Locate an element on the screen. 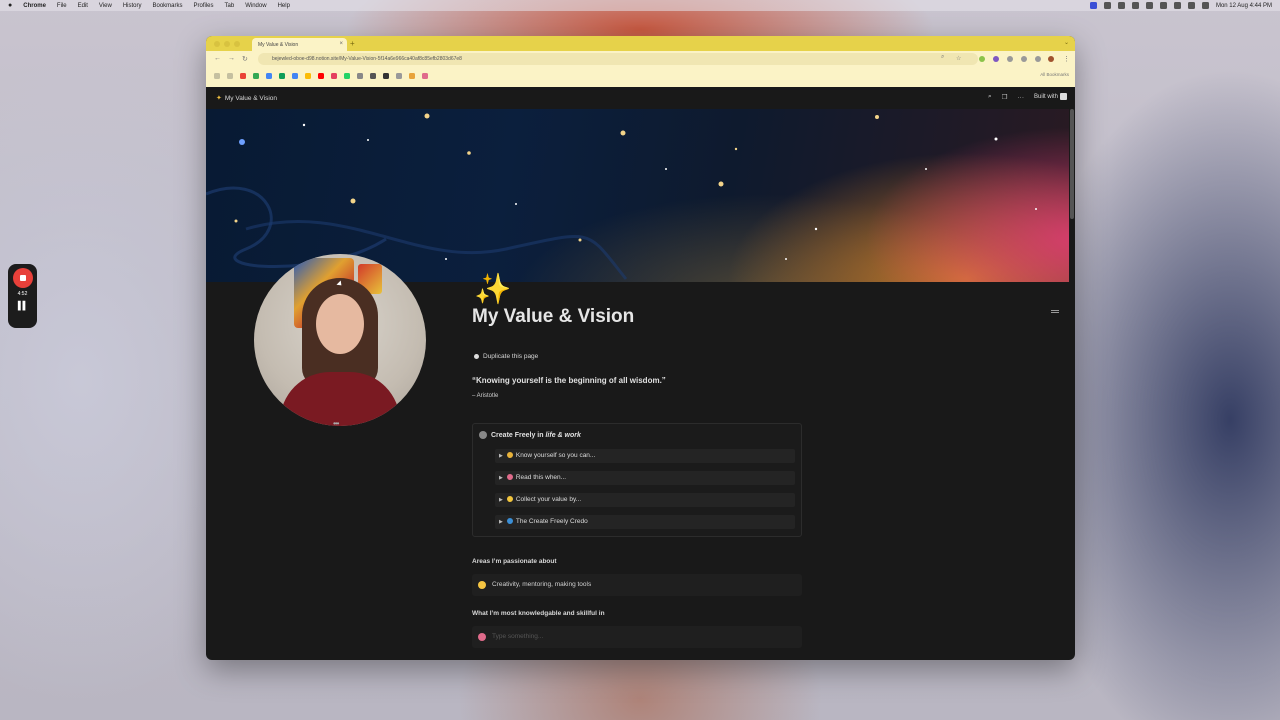  tray-record-icon is located at coordinates (1135, 5).